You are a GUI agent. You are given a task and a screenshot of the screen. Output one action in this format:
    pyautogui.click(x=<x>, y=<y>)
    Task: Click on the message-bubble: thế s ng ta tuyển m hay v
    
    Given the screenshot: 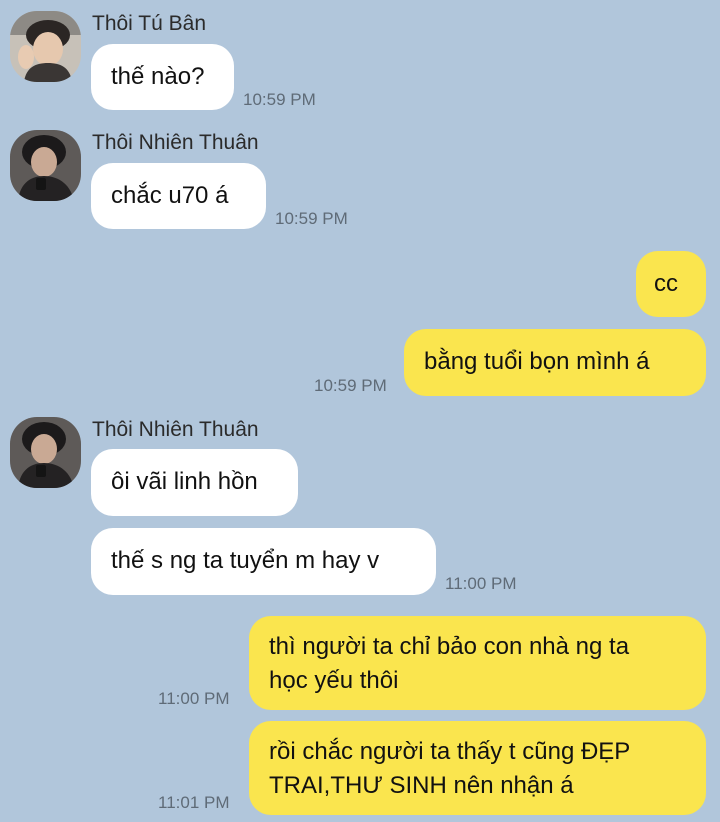 What is the action you would take?
    pyautogui.click(x=263, y=561)
    